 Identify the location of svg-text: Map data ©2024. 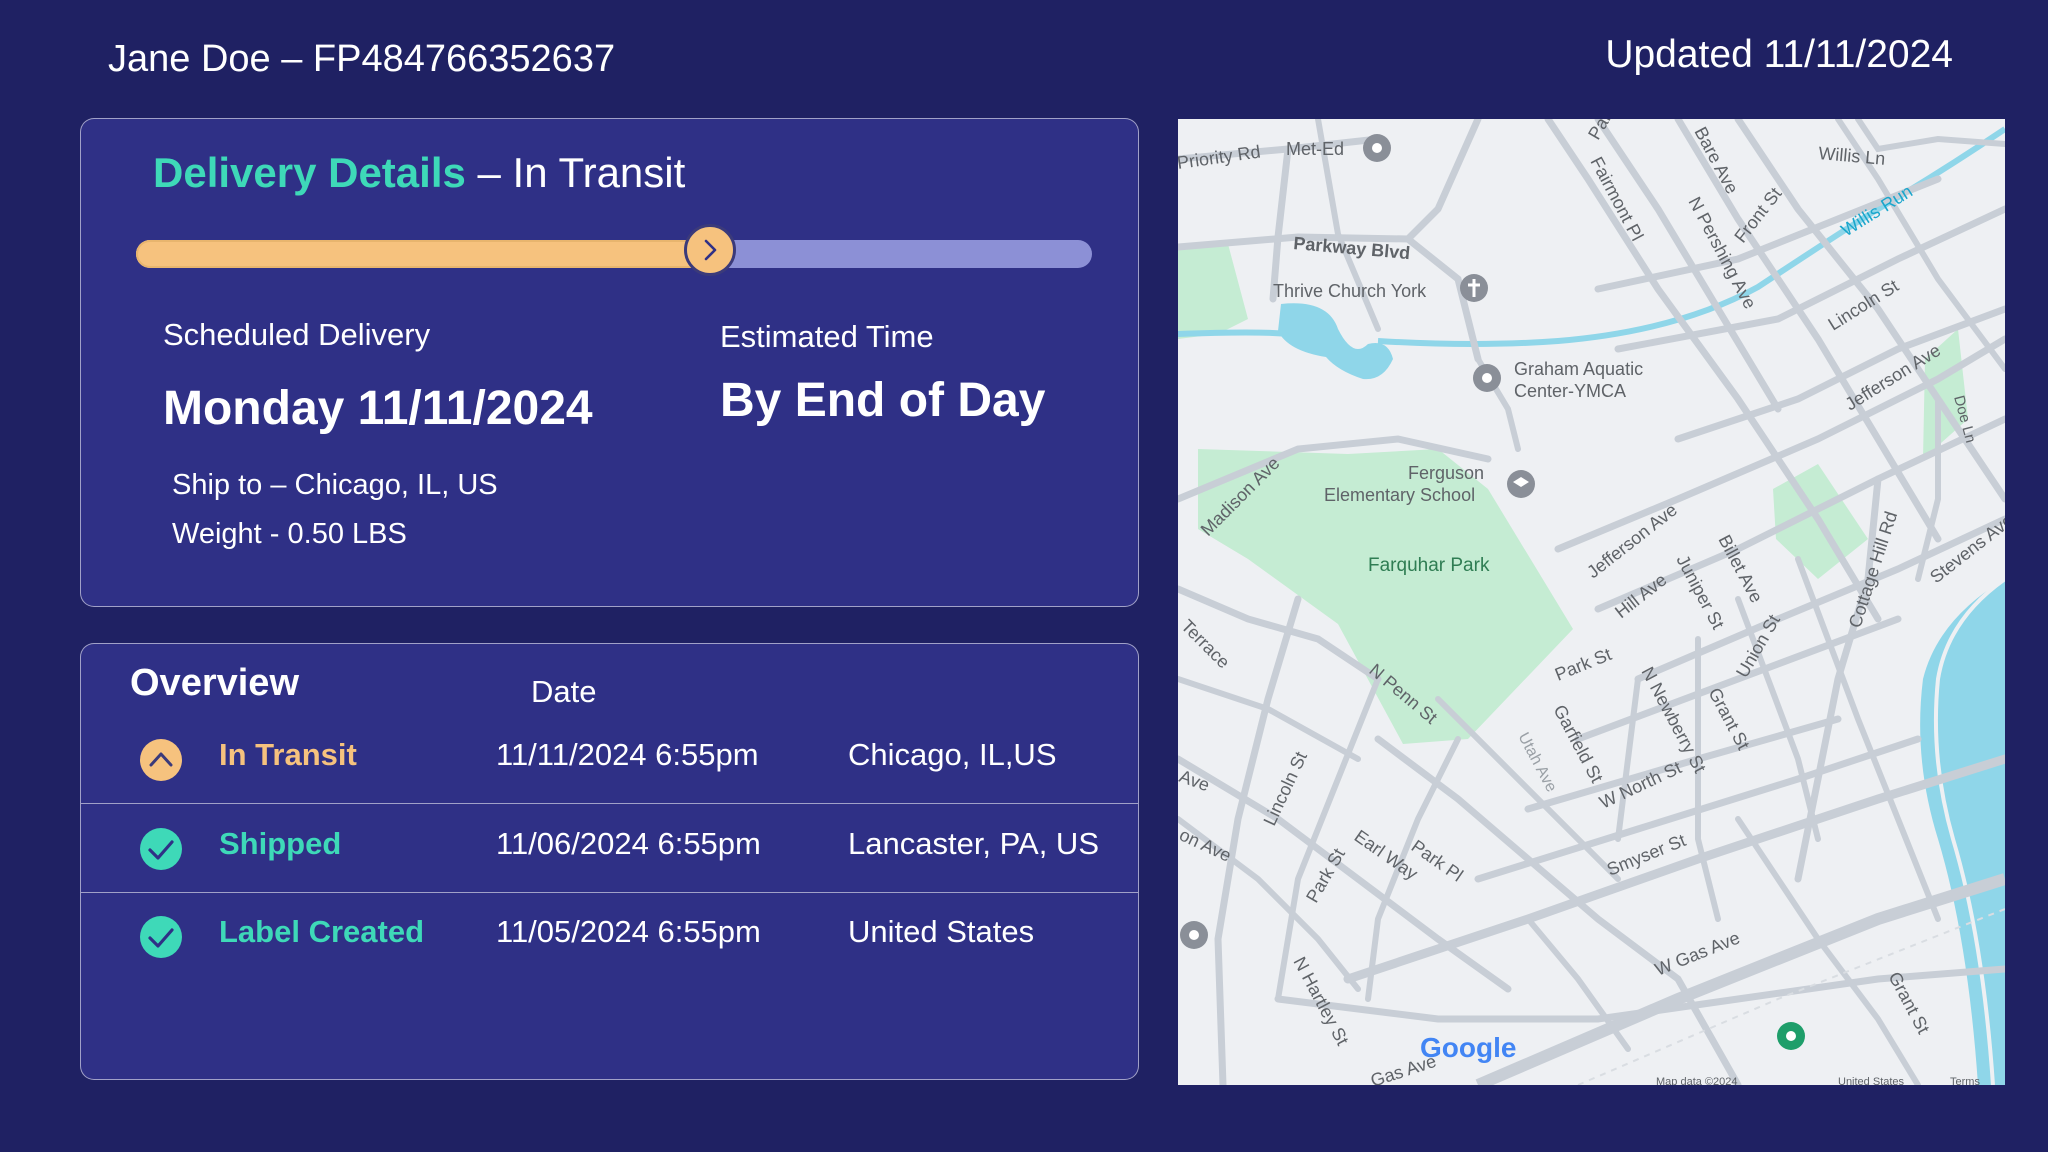
(1697, 1080).